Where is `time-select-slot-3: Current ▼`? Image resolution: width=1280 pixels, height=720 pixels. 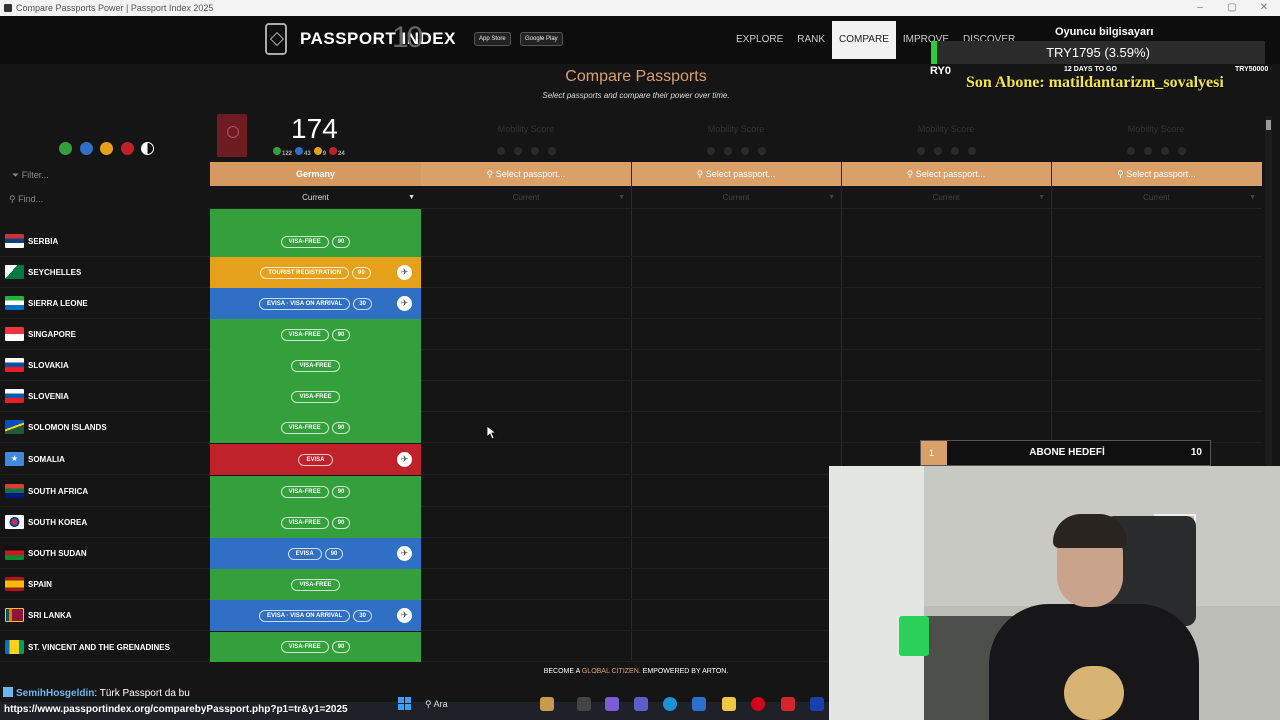 time-select-slot-3: Current ▼ is located at coordinates (946, 198).